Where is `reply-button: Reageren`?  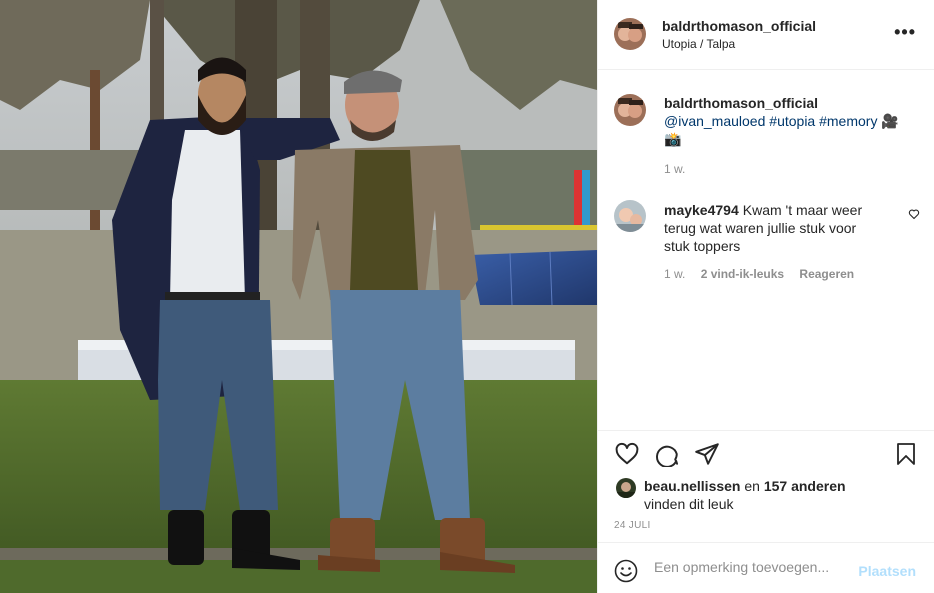 reply-button: Reageren is located at coordinates (826, 274).